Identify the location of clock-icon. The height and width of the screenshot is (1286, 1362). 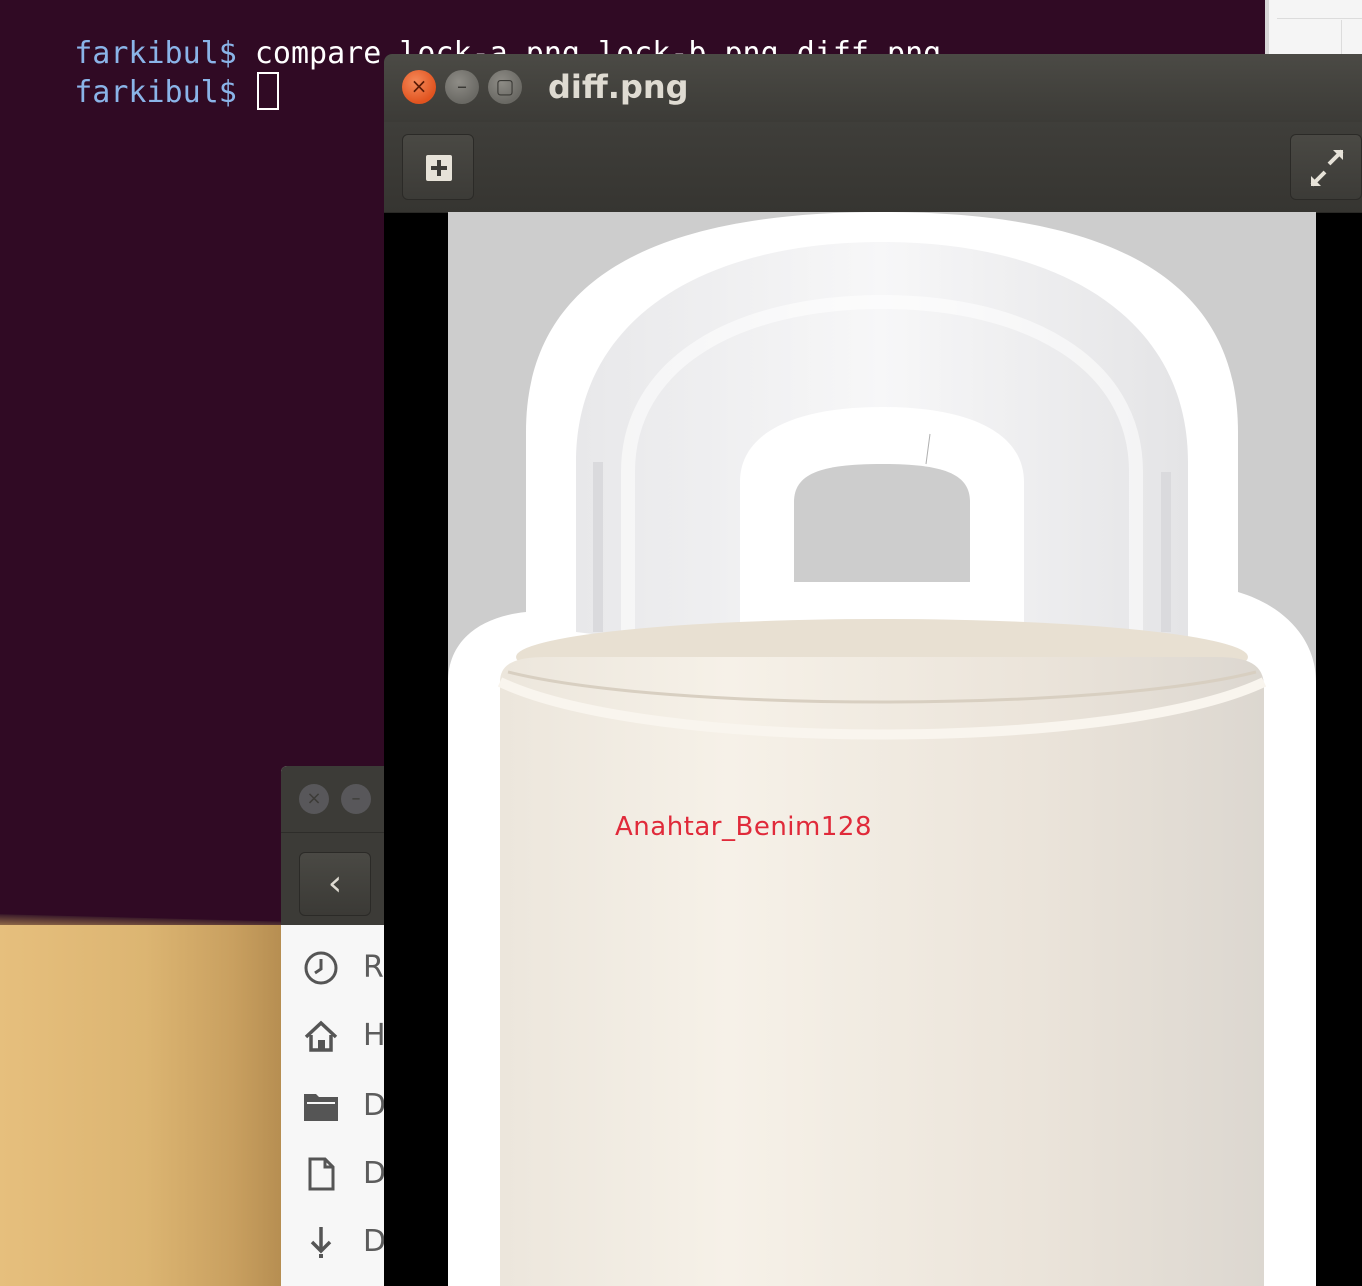
(321, 968).